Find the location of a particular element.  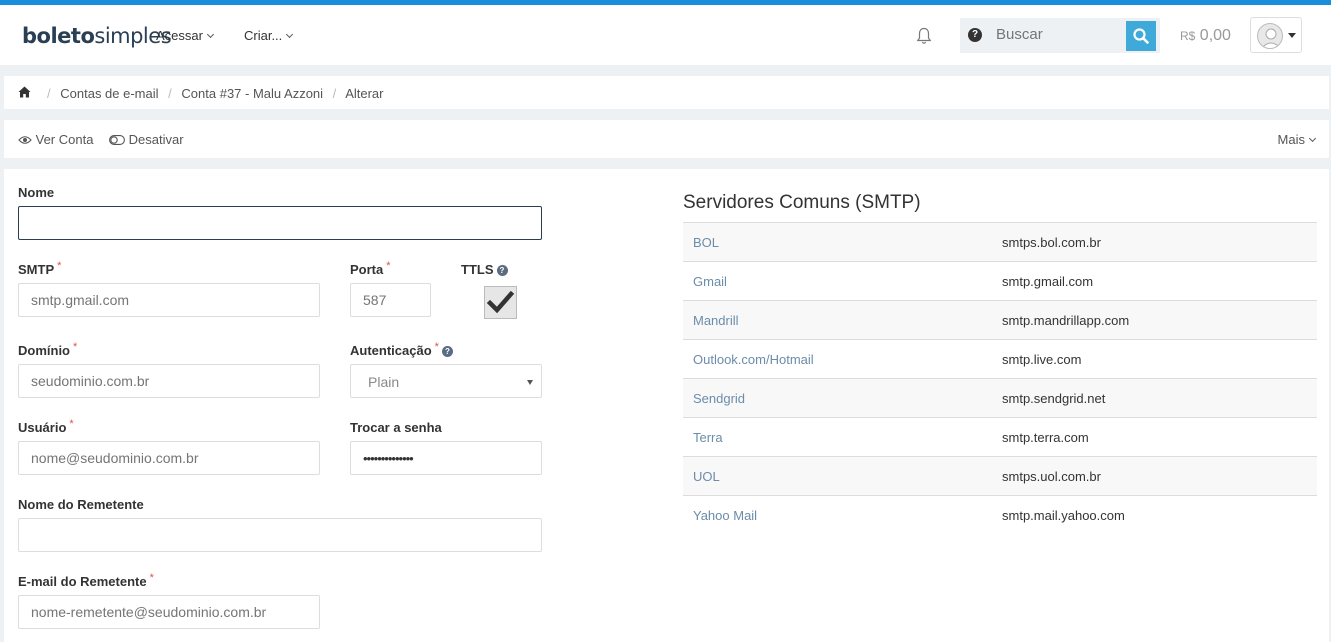

usuario-label: Usuário * is located at coordinates (46, 426).